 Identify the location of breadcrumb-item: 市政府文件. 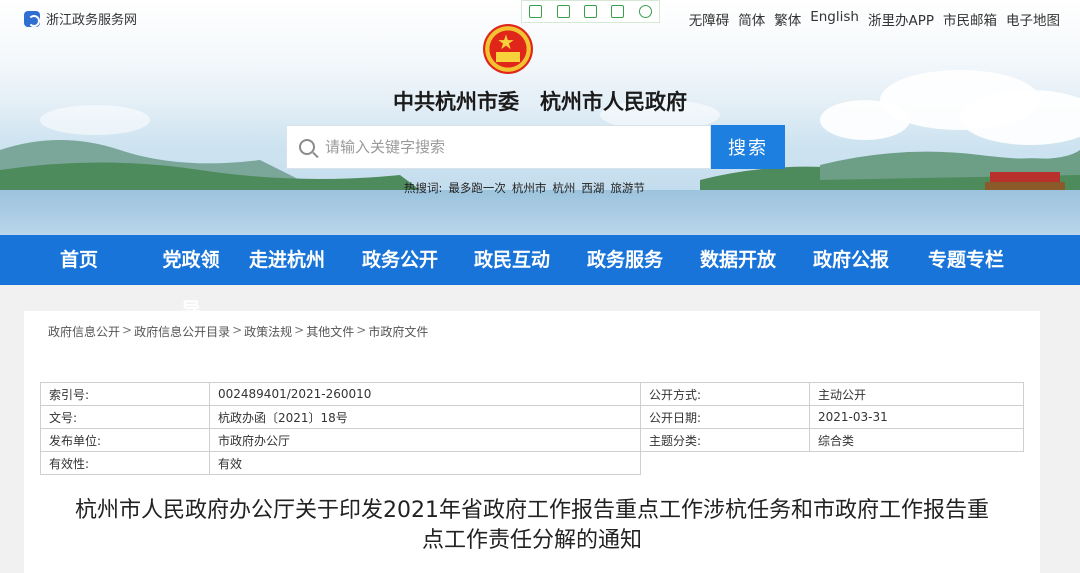
(398, 331).